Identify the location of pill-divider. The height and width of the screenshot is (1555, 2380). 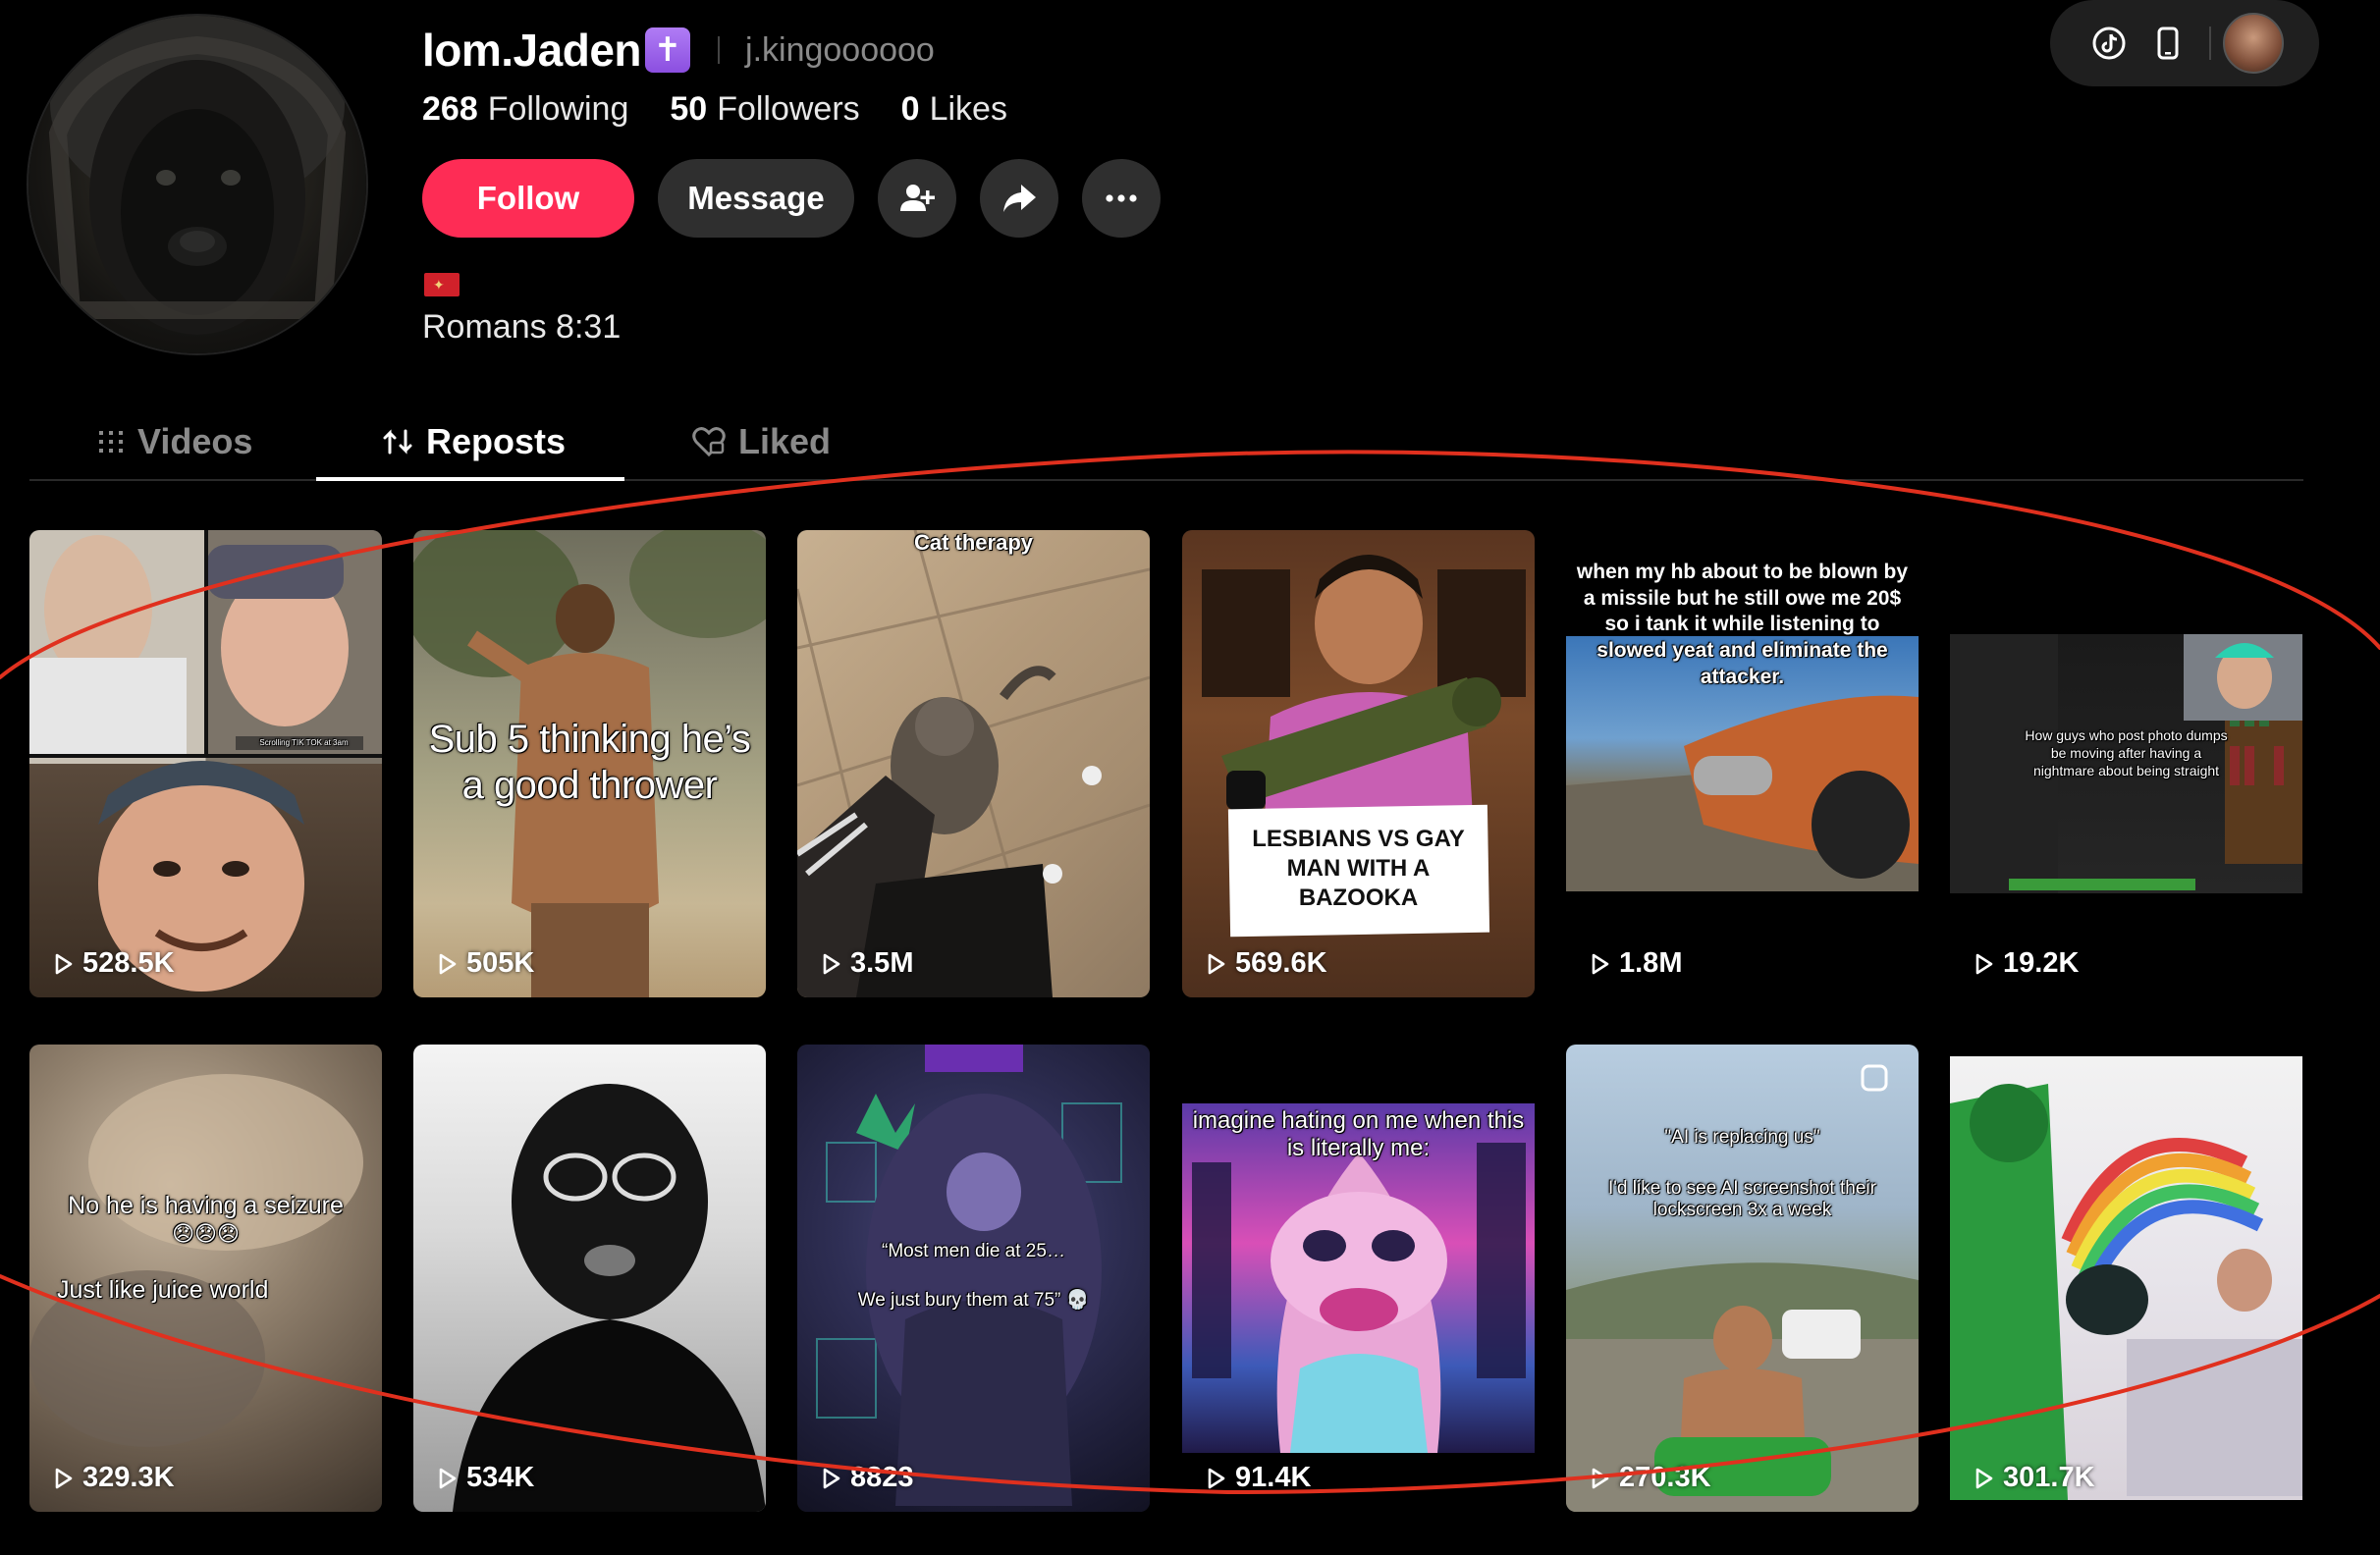
(2210, 43).